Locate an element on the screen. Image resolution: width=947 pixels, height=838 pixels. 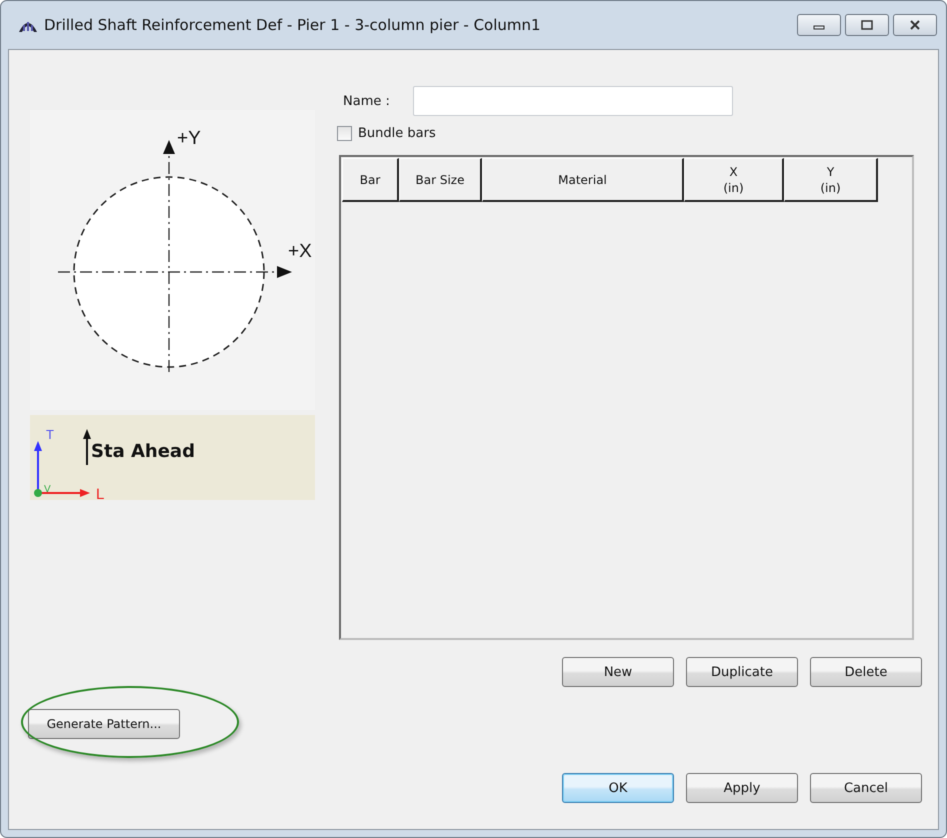
x-axis-label: +X is located at coordinates (300, 251).